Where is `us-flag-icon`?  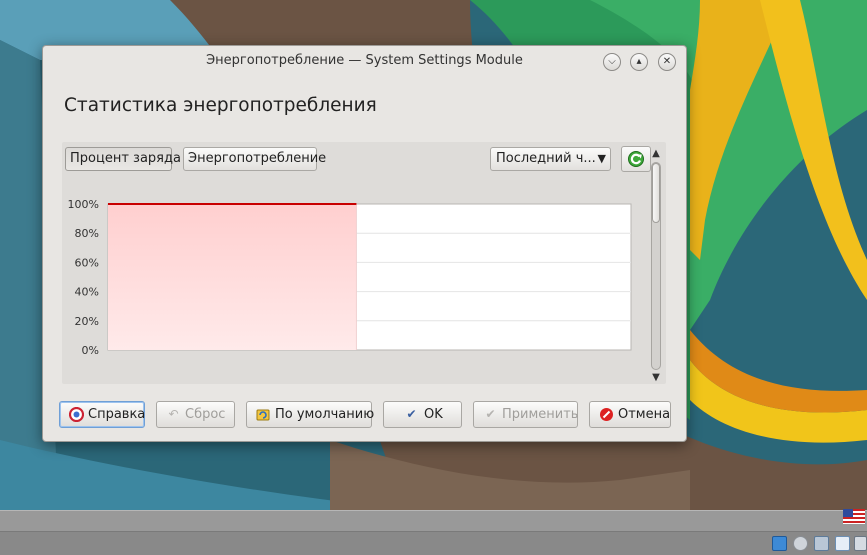
us-flag-icon is located at coordinates (854, 516).